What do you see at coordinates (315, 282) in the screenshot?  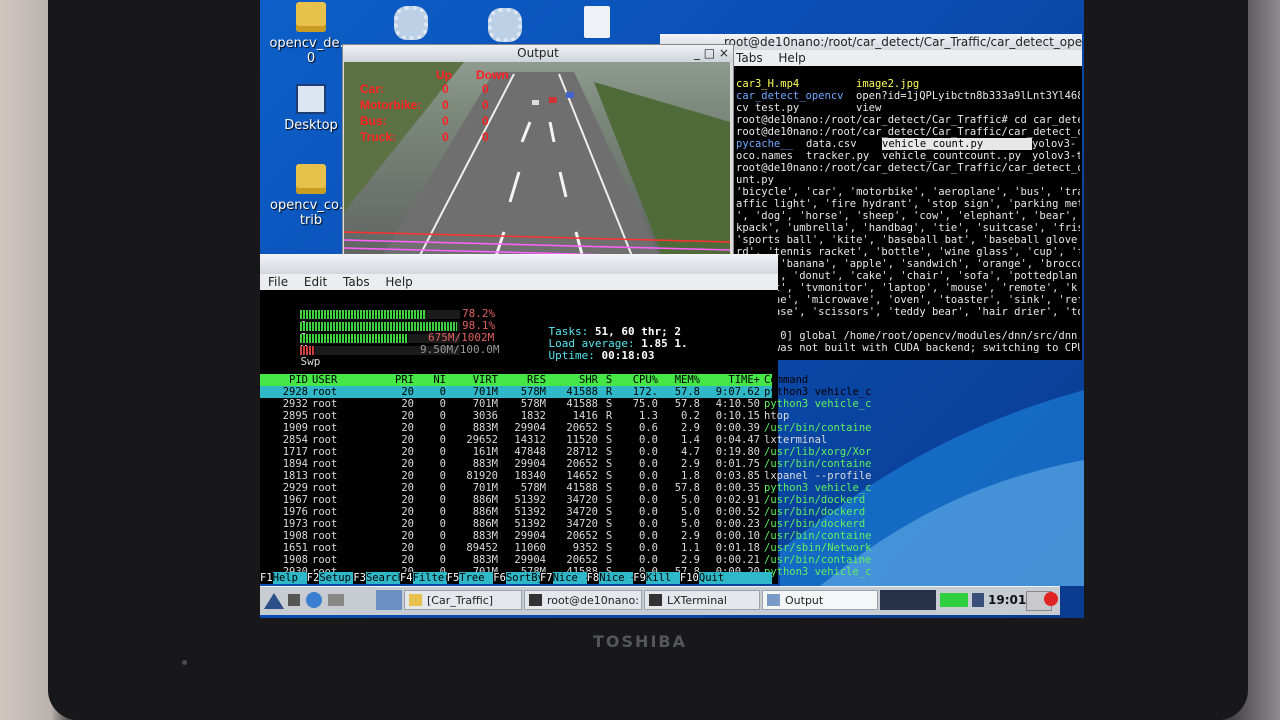 I see `menu-edit: Edit` at bounding box center [315, 282].